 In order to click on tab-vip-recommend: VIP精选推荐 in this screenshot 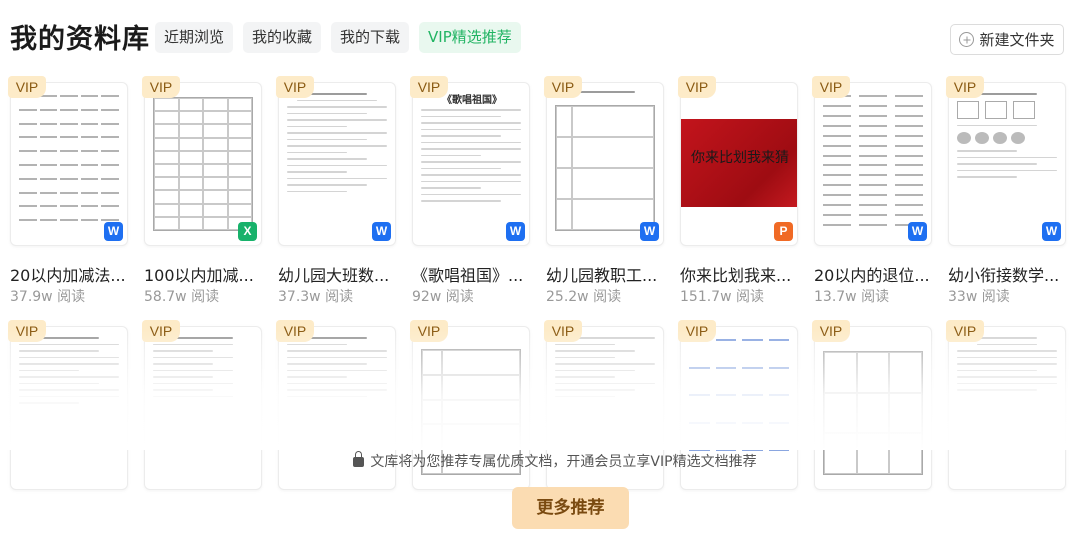, I will do `click(470, 37)`.